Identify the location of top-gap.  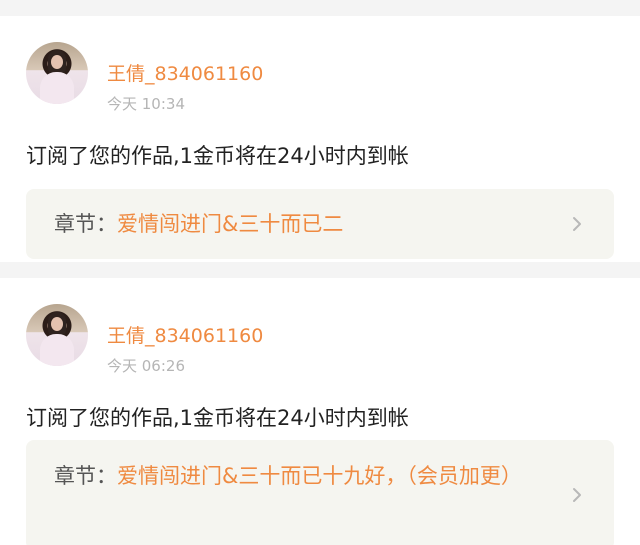
(320, 8).